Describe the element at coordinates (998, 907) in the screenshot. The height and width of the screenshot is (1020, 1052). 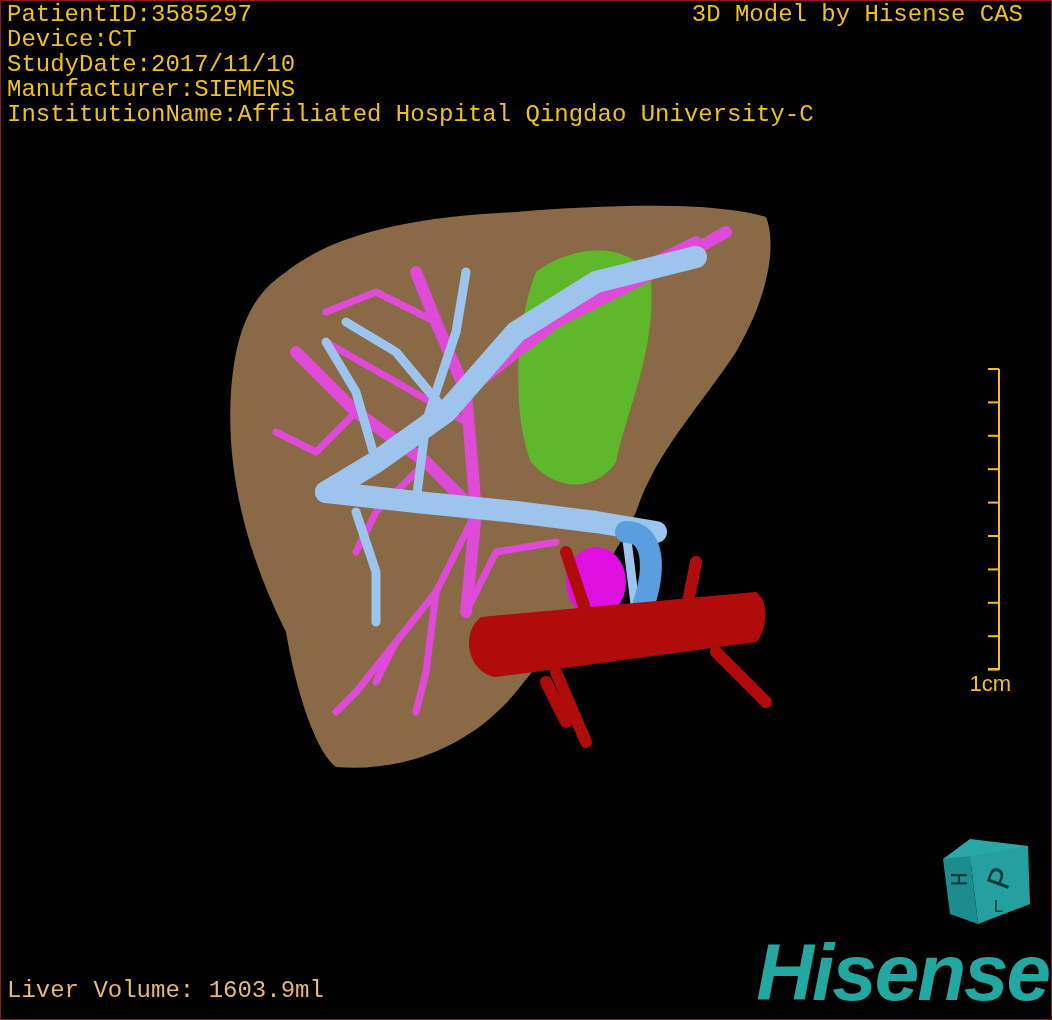
I see `cube-face-label: L` at that location.